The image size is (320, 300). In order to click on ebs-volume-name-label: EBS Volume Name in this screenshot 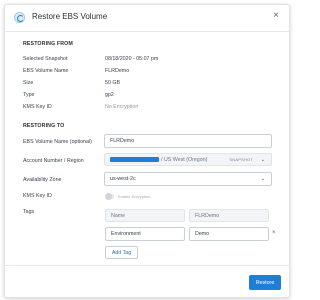, I will do `click(46, 71)`.